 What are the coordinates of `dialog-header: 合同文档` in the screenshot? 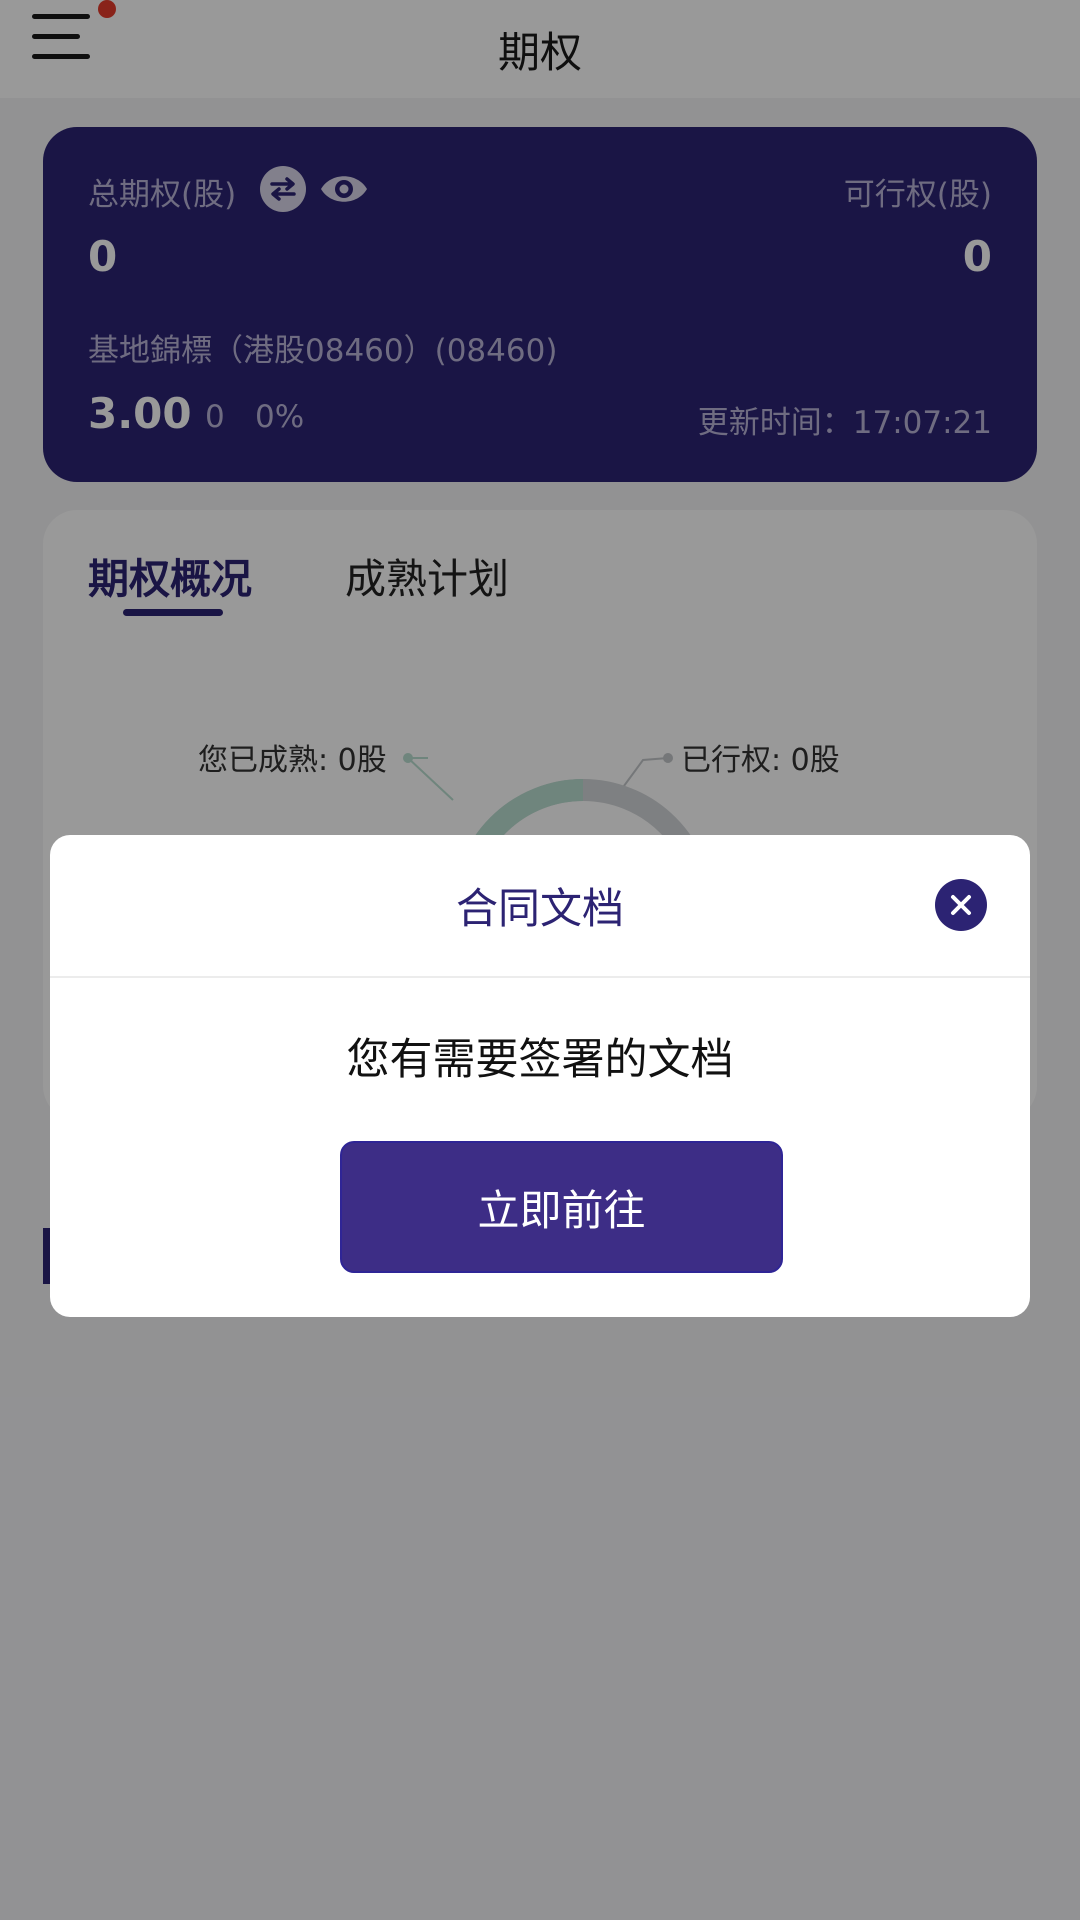 It's located at (540, 906).